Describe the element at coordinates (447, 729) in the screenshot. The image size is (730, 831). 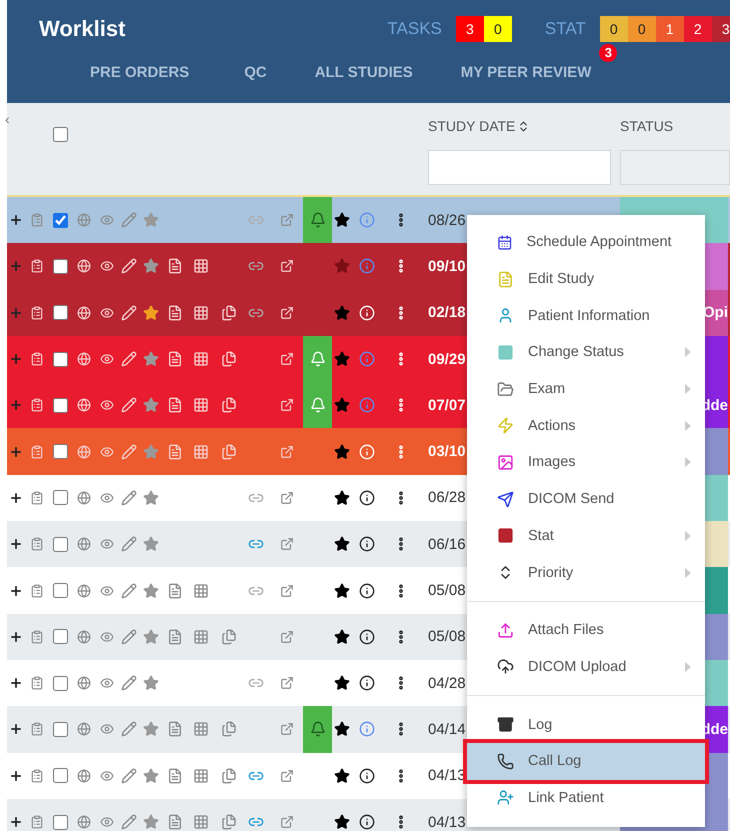
I see `date-cell: 04/14` at that location.